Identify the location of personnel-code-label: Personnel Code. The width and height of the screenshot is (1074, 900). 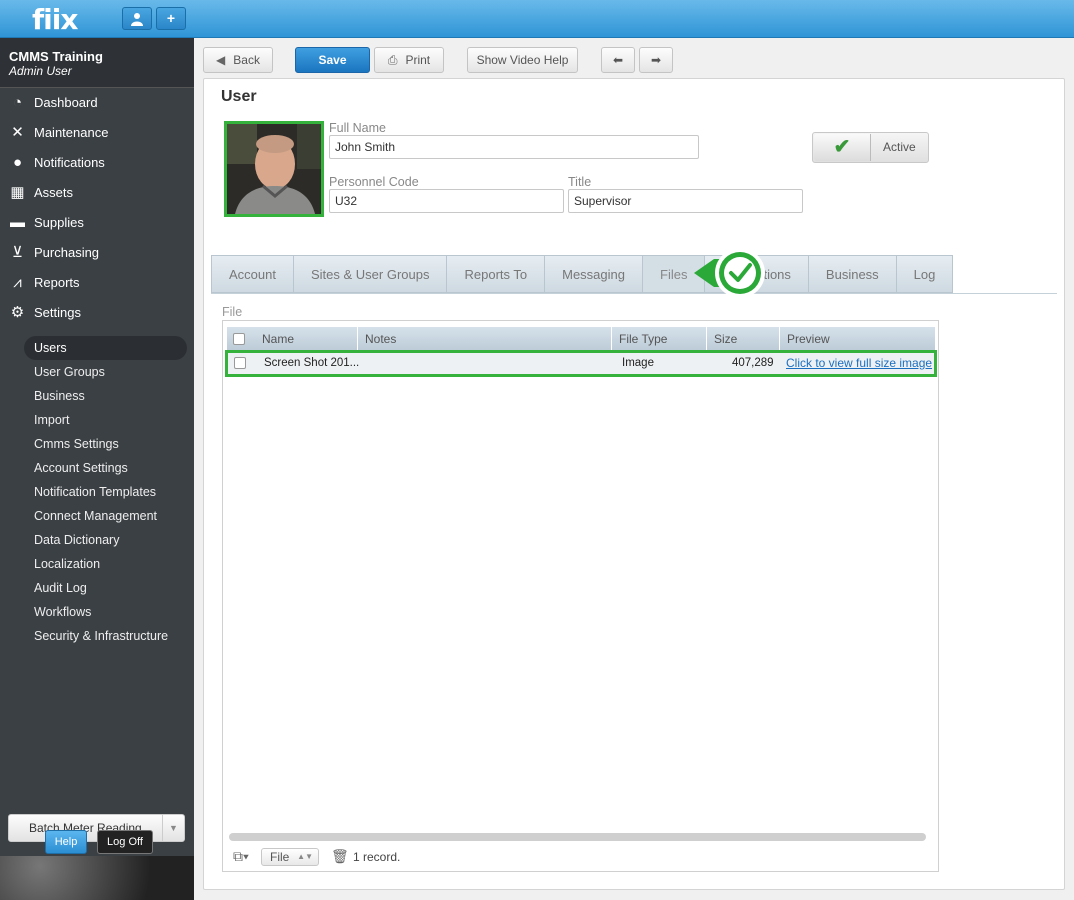
(374, 182).